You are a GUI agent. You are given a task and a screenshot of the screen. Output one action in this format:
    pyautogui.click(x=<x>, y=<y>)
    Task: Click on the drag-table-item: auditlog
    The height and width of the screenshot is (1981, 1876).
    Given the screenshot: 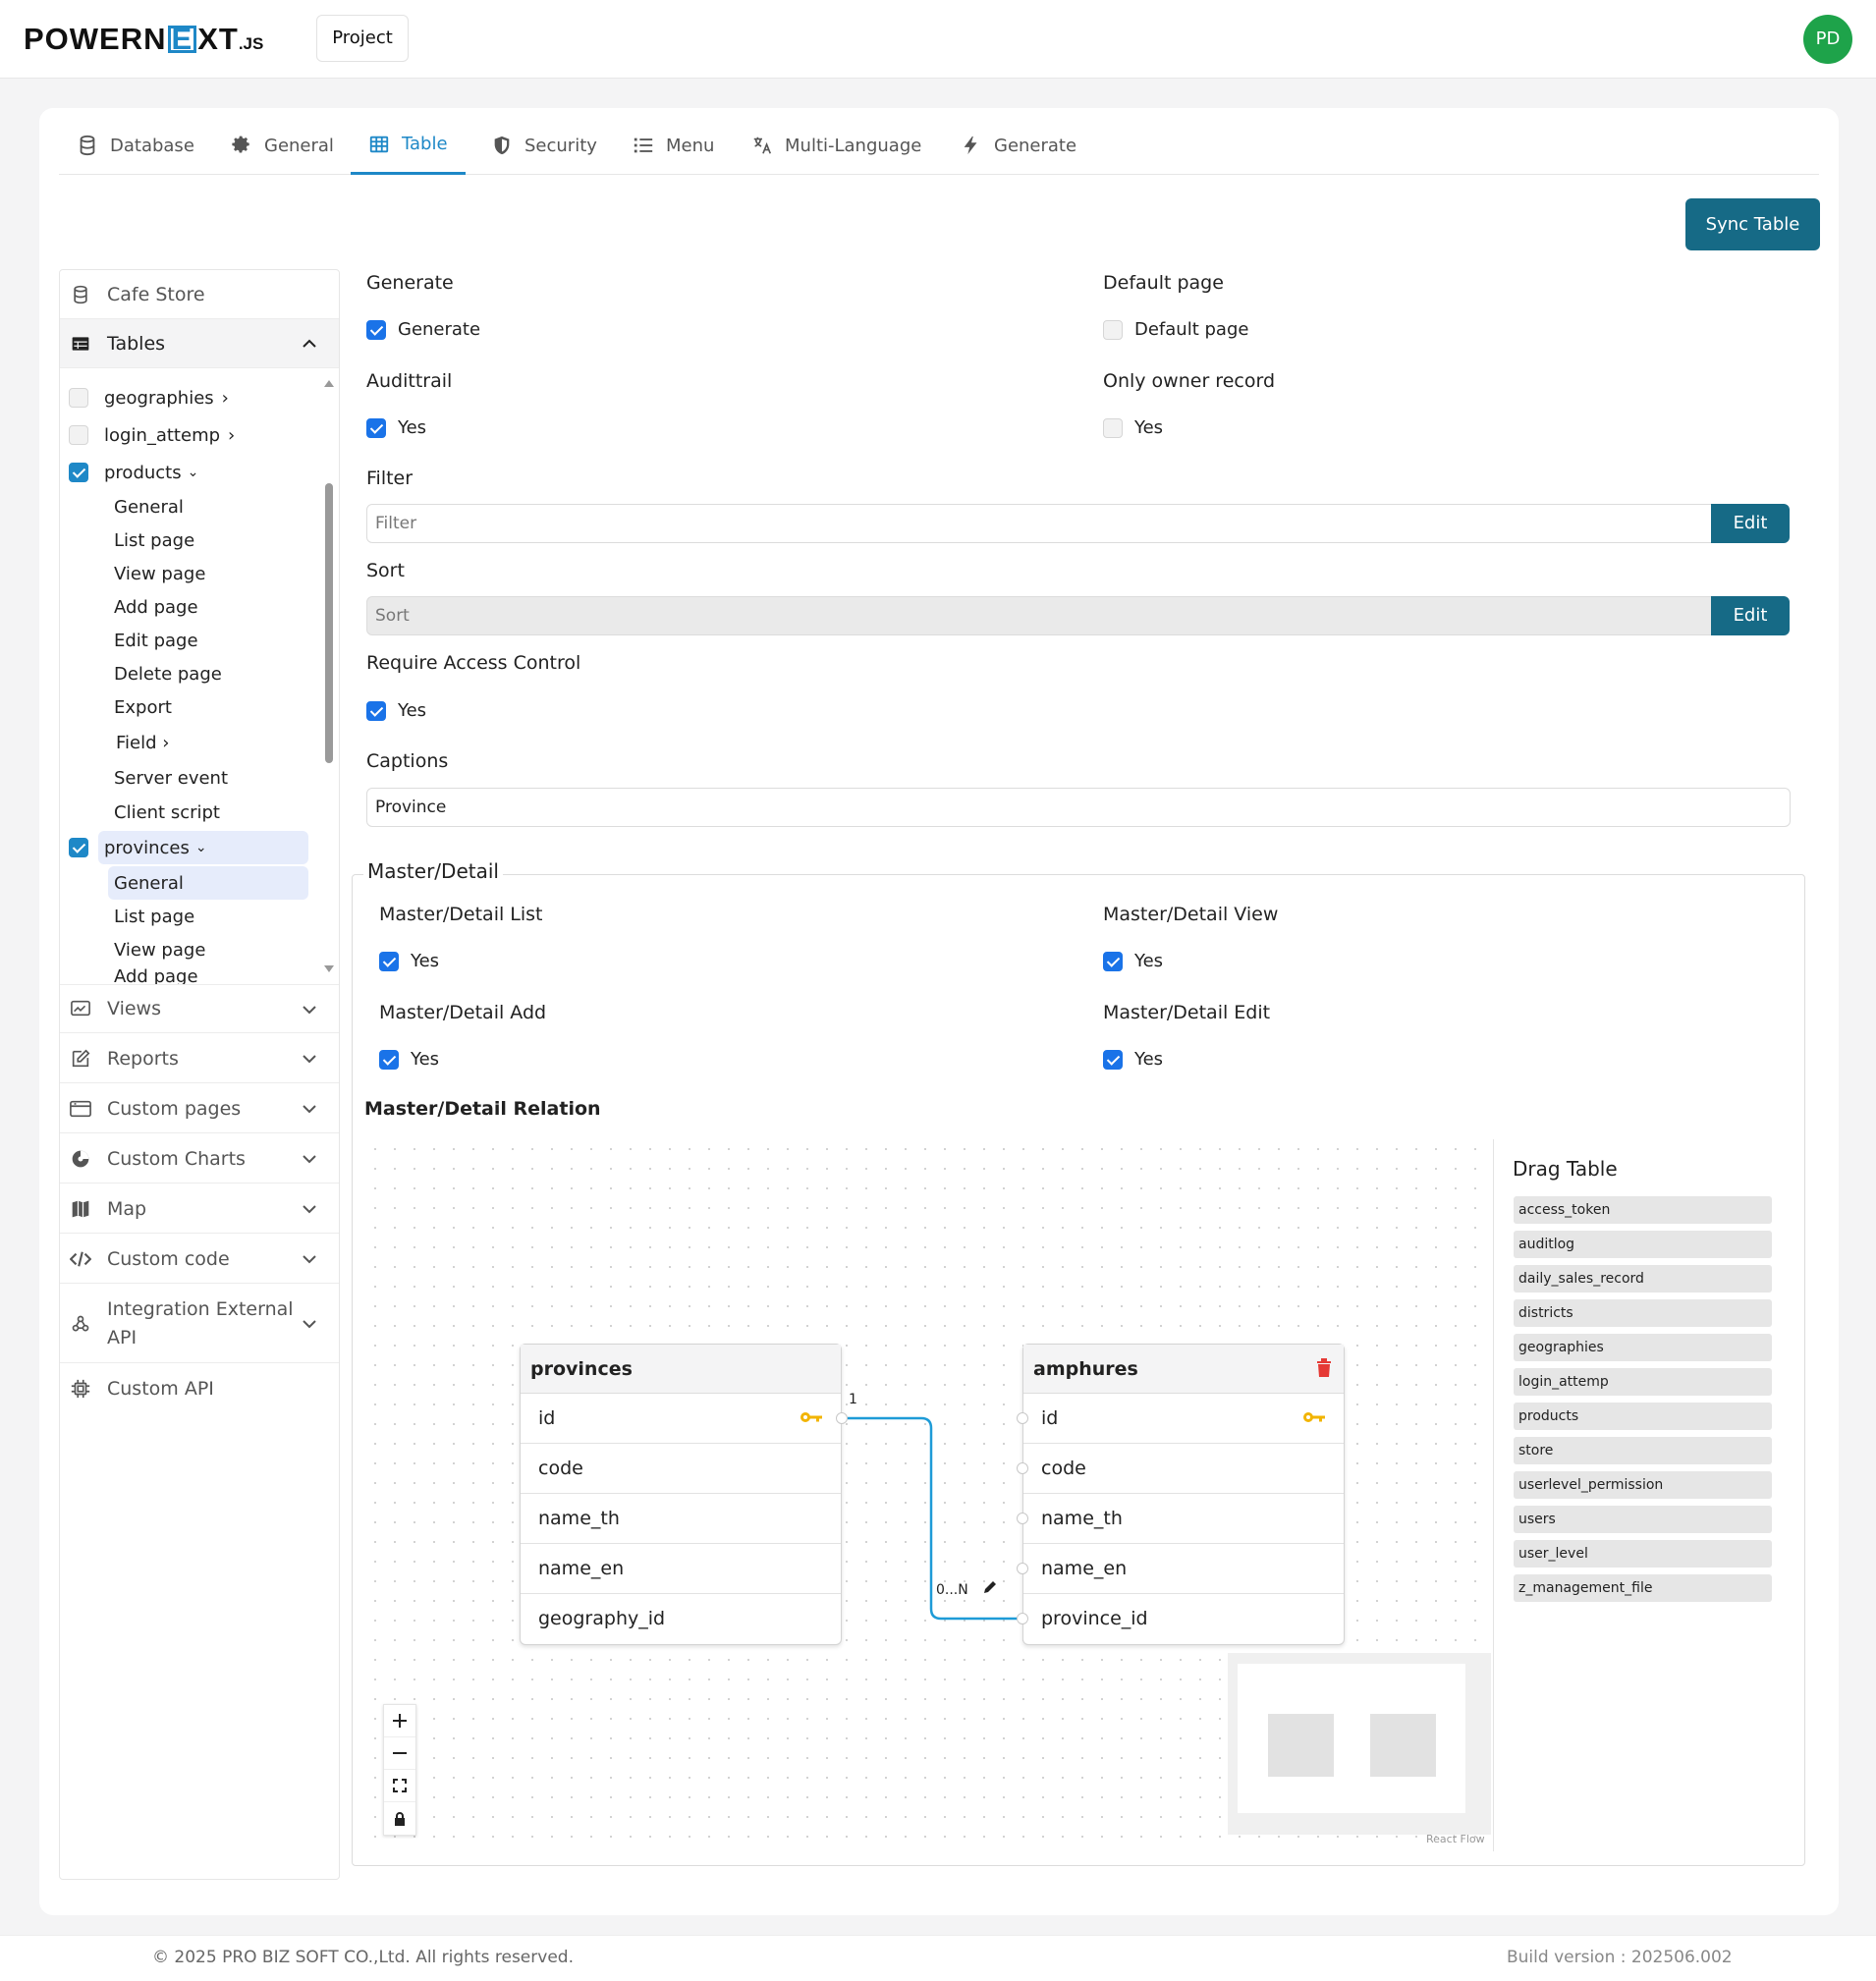 What is the action you would take?
    pyautogui.click(x=1643, y=1244)
    